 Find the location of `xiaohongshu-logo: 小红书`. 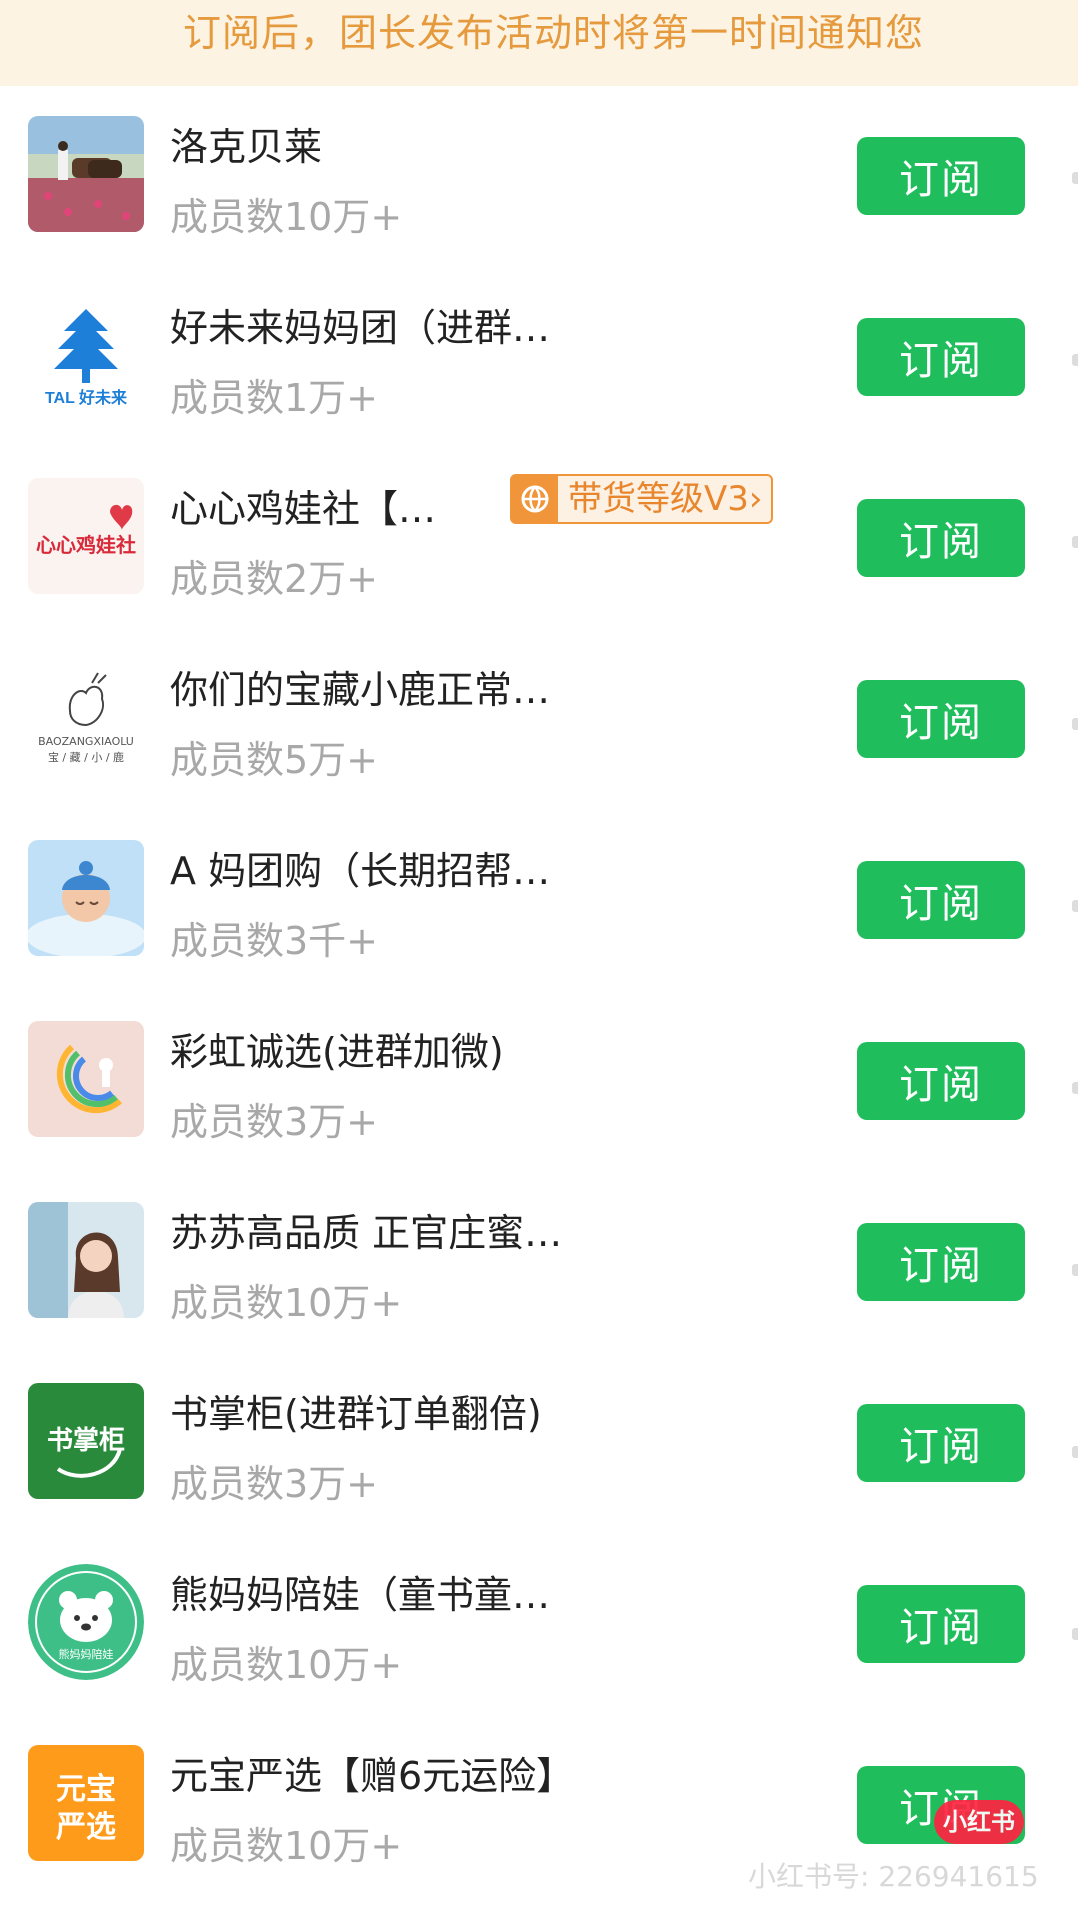

xiaohongshu-logo: 小红书 is located at coordinates (979, 1822).